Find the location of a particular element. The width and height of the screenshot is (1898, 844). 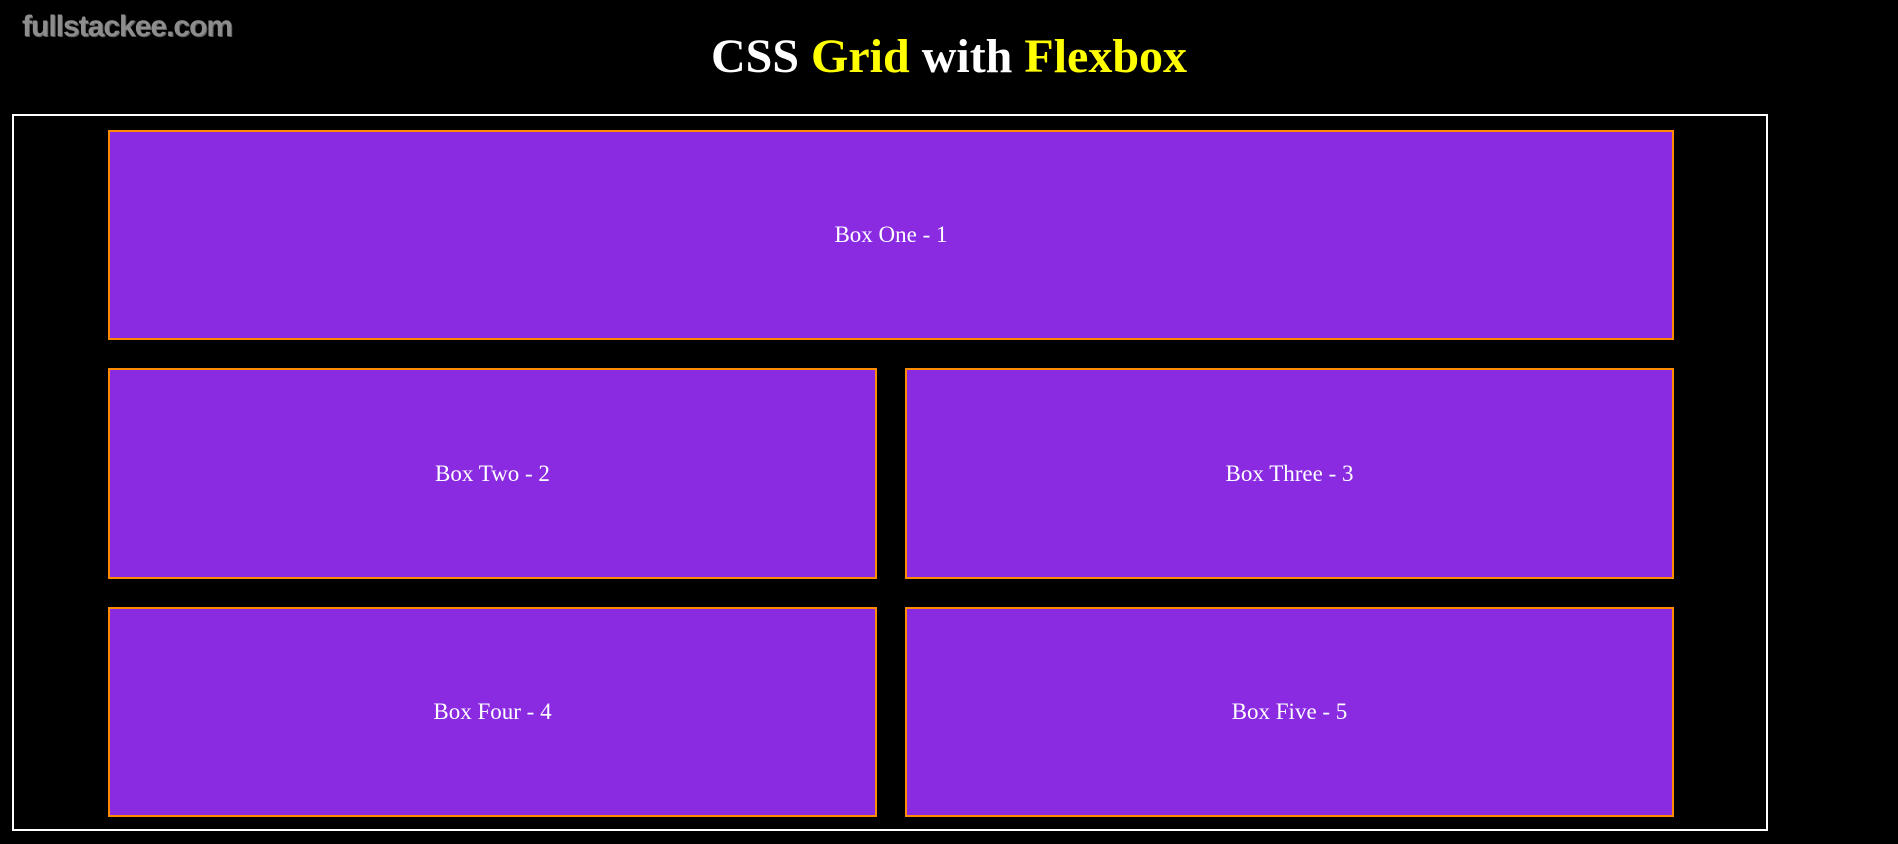

box-three: Box Three - 3 is located at coordinates (1289, 473).